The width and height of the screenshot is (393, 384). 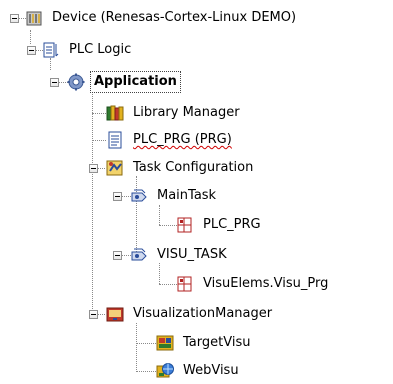 I want to click on tree-node-label: Task Configuration, so click(x=193, y=167).